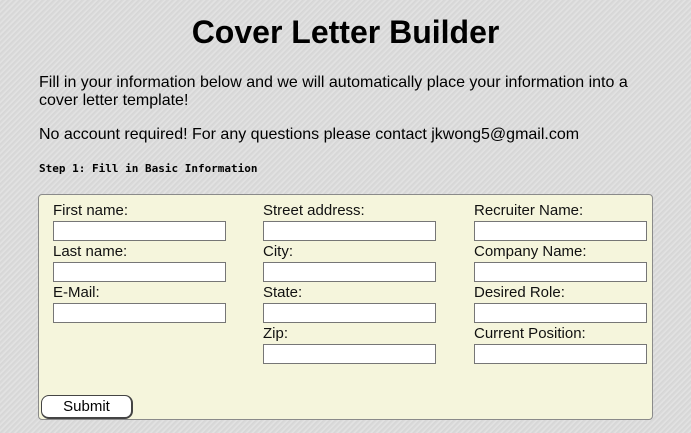 This screenshot has width=691, height=433. Describe the element at coordinates (278, 251) in the screenshot. I see `city-label: City:` at that location.